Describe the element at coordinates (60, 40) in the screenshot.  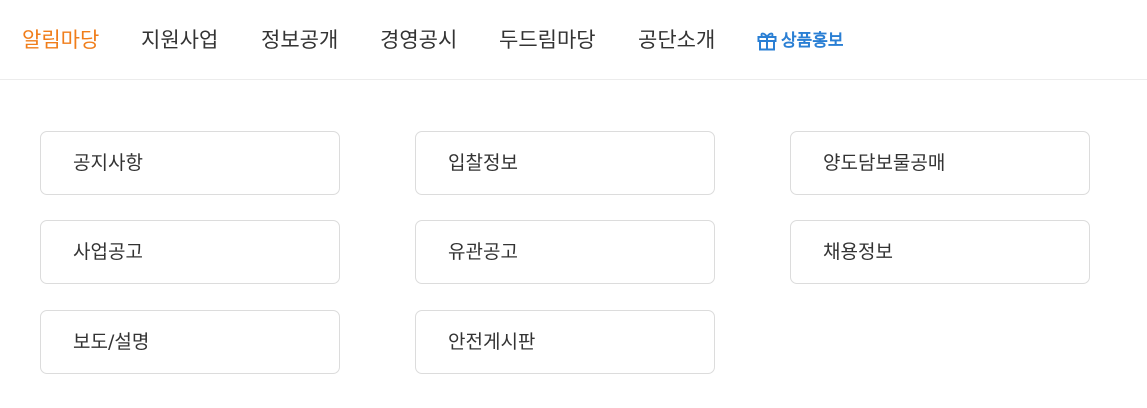
I see `nav-item-notice: 알림마당` at that location.